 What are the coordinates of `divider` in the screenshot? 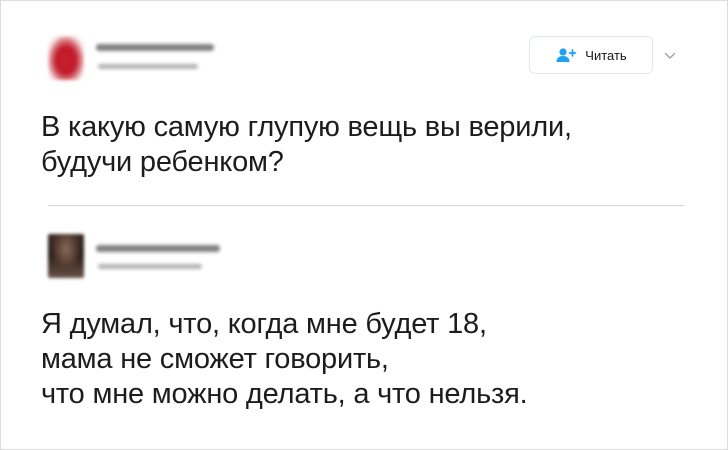 It's located at (366, 205).